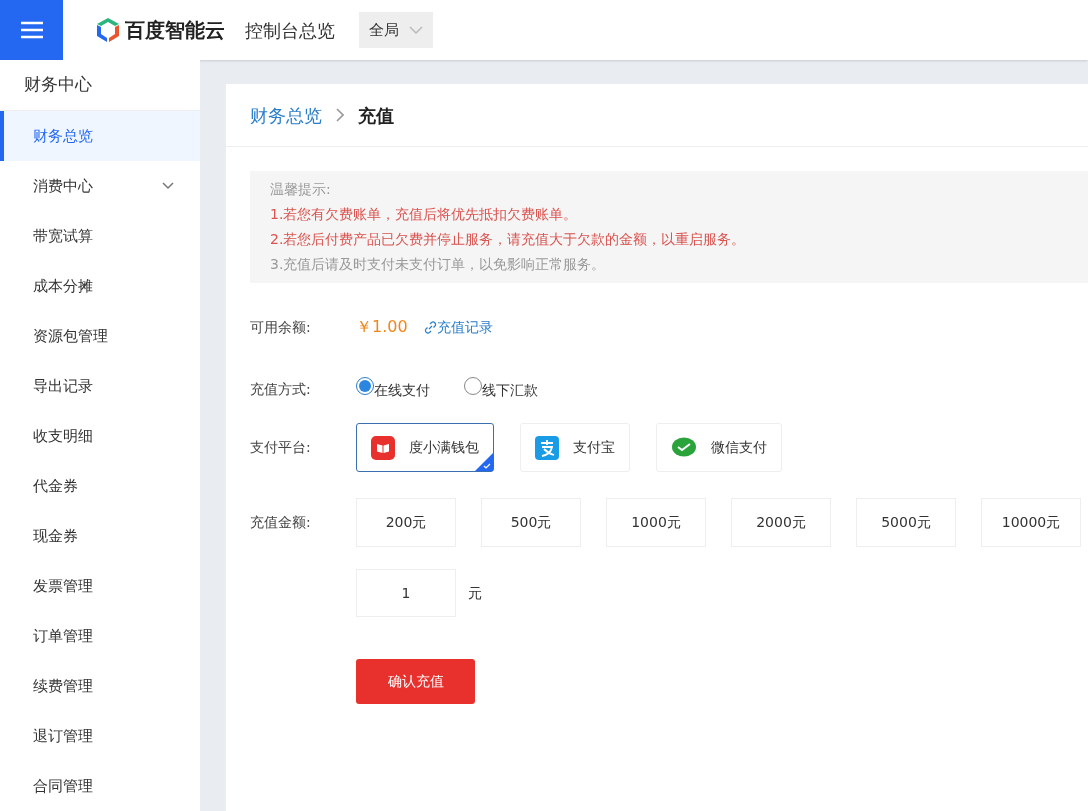  Describe the element at coordinates (281, 522) in the screenshot. I see `field-label: 充值金额:` at that location.